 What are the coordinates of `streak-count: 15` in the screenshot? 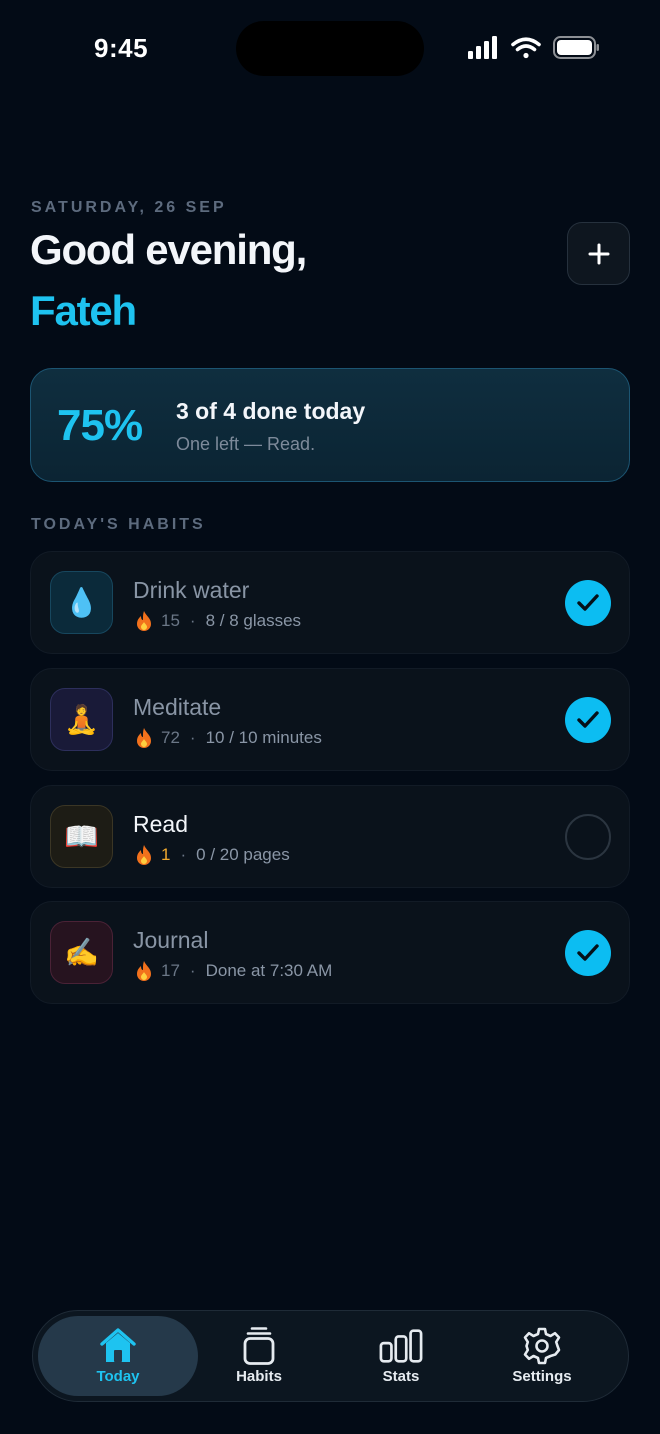 It's located at (170, 620).